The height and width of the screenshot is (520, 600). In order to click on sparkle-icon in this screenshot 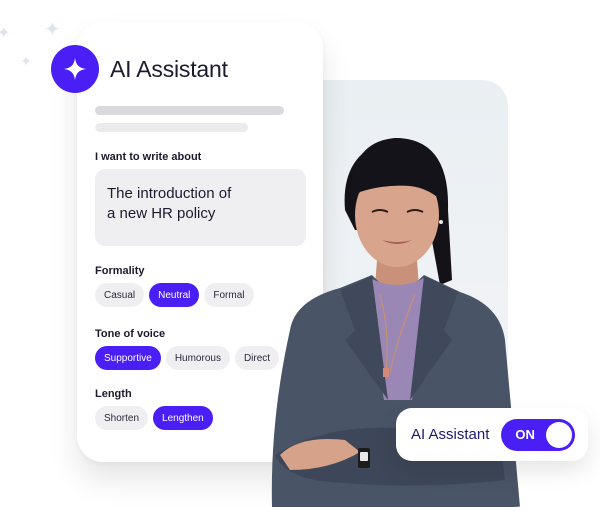, I will do `click(75, 69)`.